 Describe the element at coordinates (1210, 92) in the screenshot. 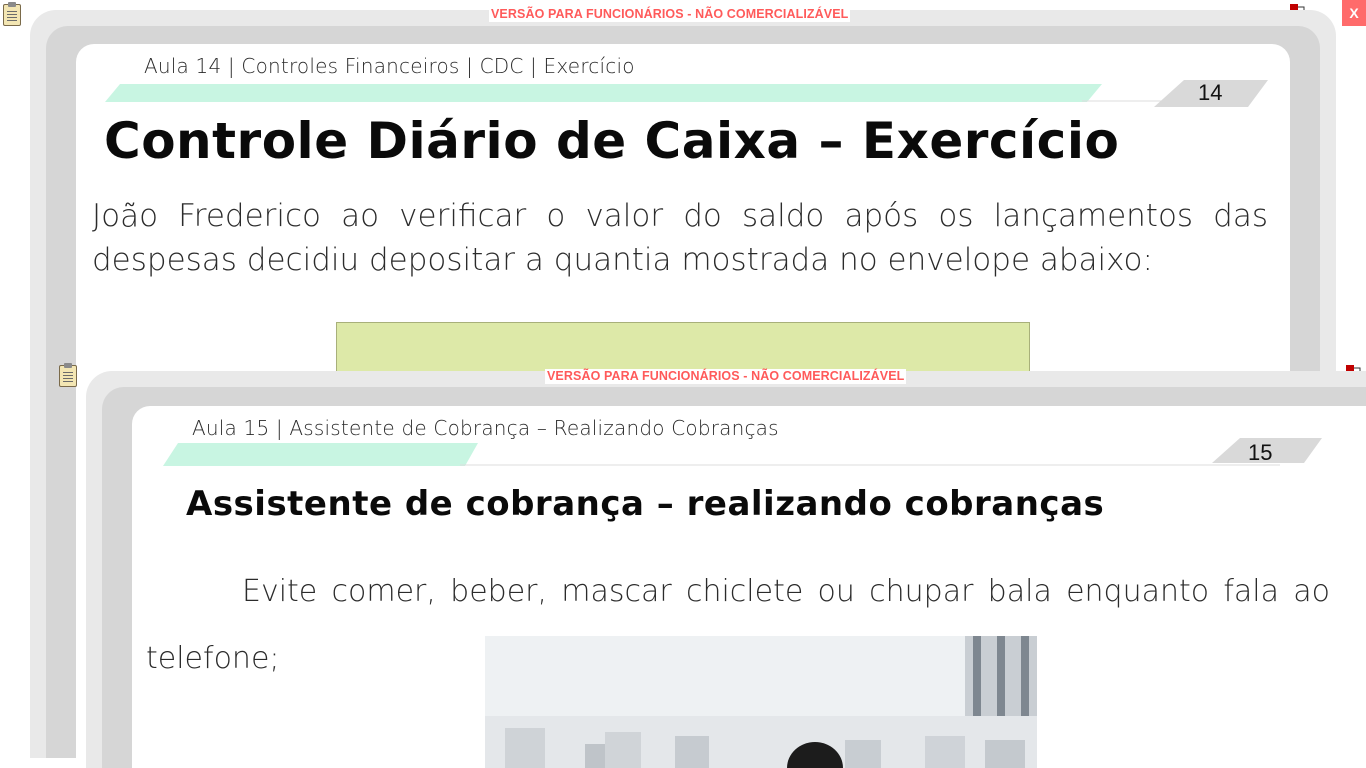

I see `page-number: 14` at that location.